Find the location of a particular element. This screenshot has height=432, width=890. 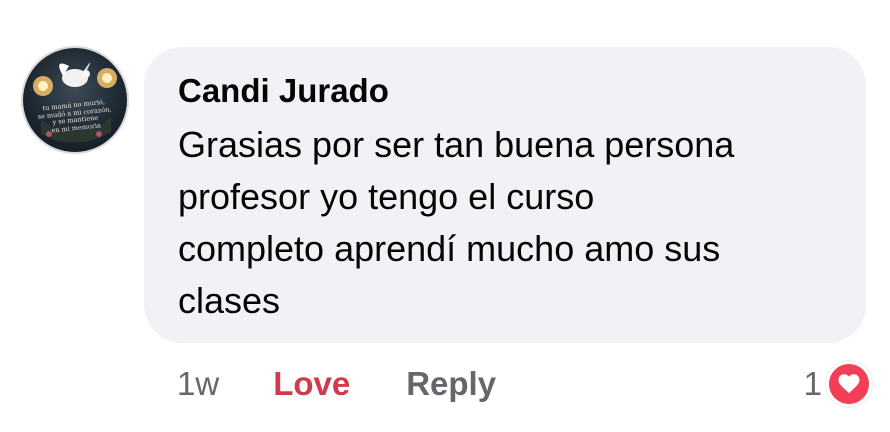

heart-icon is located at coordinates (849, 384).